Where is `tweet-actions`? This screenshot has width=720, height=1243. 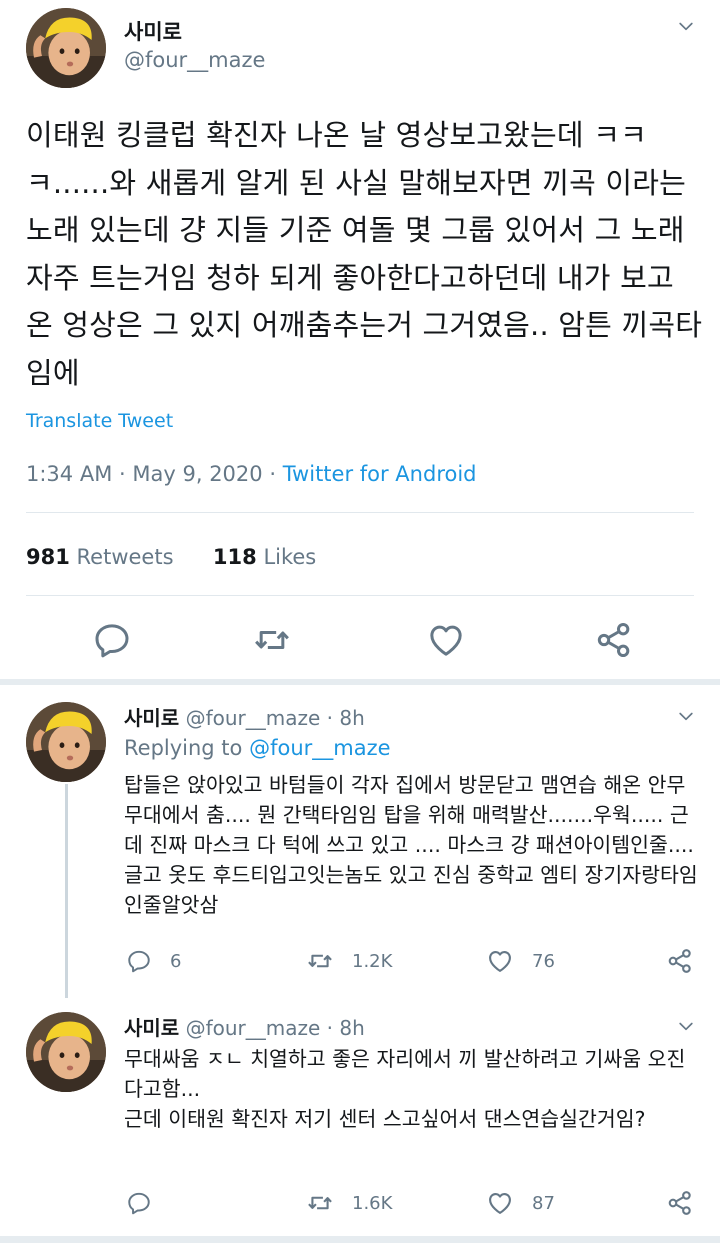
tweet-actions is located at coordinates (360, 642).